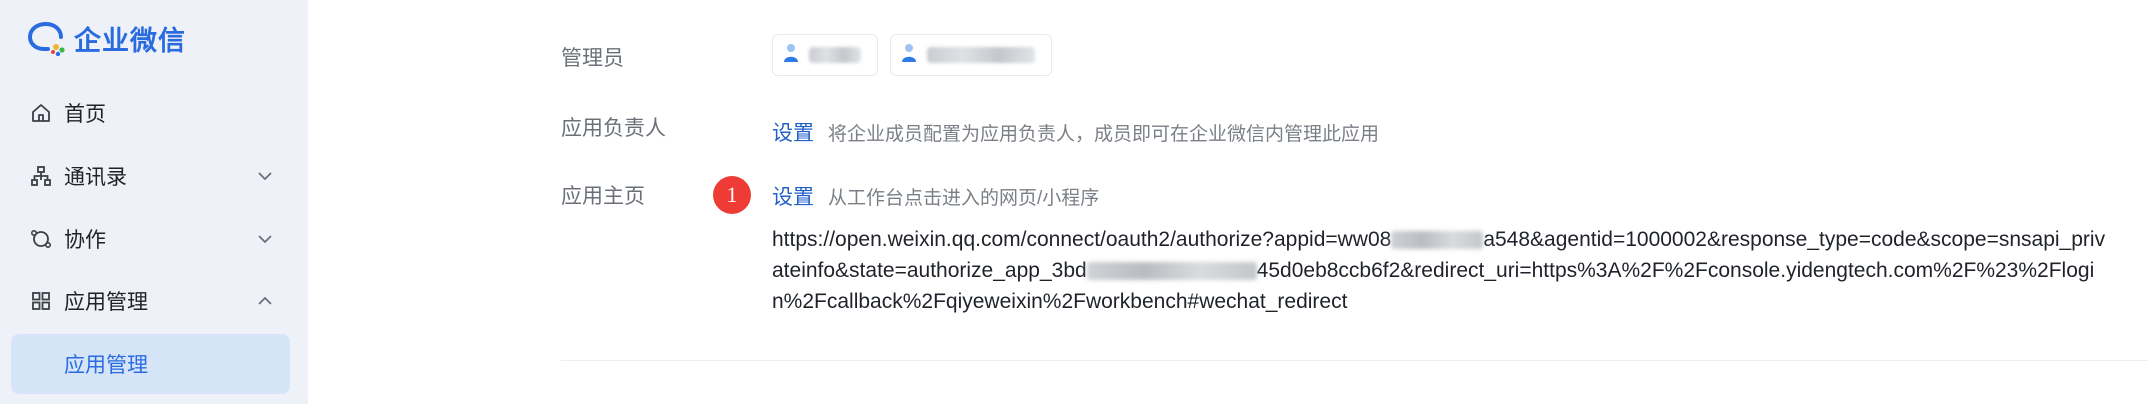 The image size is (2148, 404). Describe the element at coordinates (41, 239) in the screenshot. I see `collab-icon` at that location.